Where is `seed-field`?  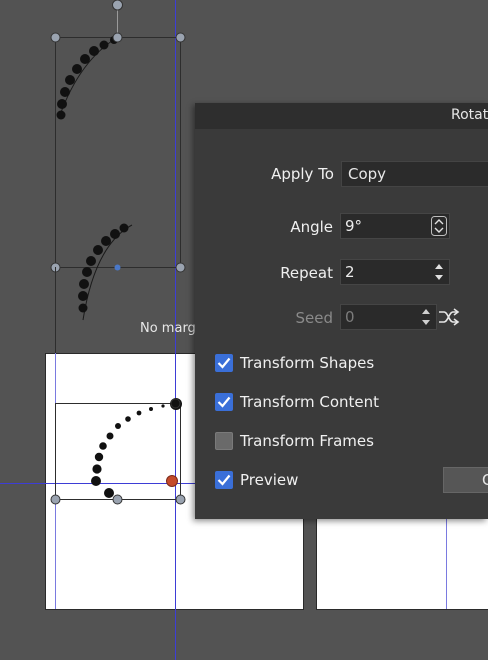
seed-field is located at coordinates (388, 317).